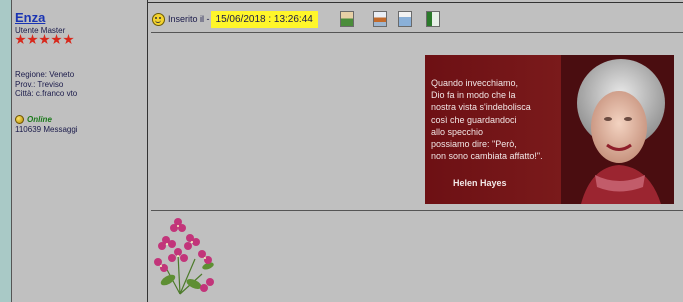 This screenshot has width=683, height=302. What do you see at coordinates (30, 17) in the screenshot?
I see `author-name-link: Enza` at bounding box center [30, 17].